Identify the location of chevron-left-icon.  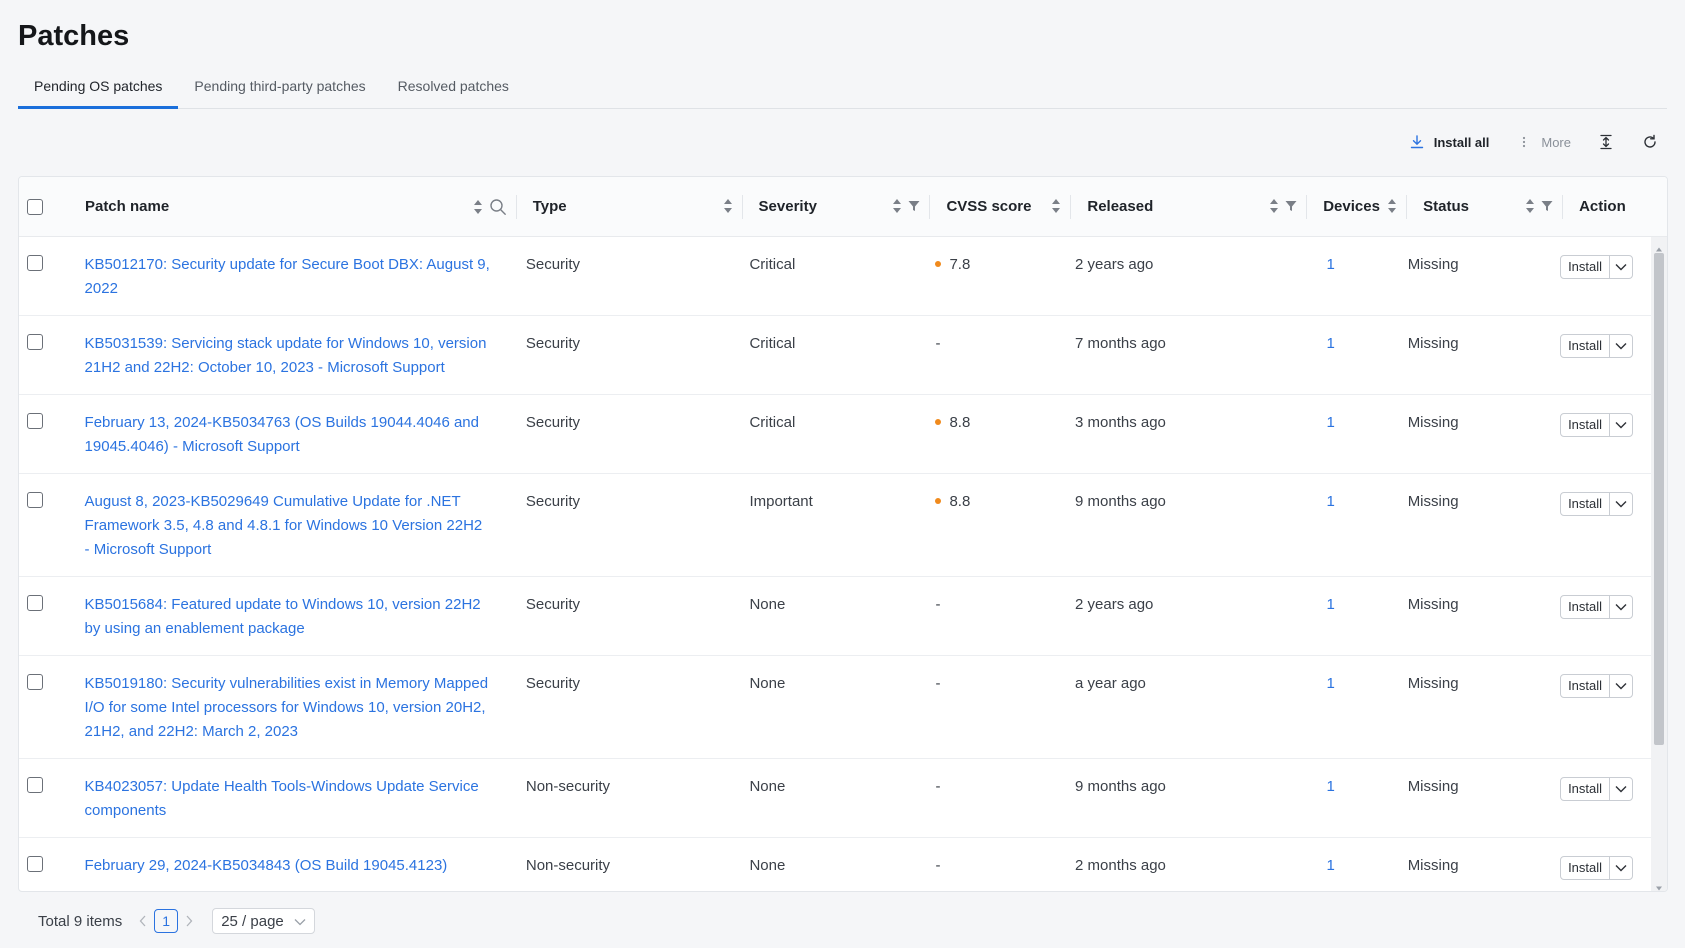
(142, 921).